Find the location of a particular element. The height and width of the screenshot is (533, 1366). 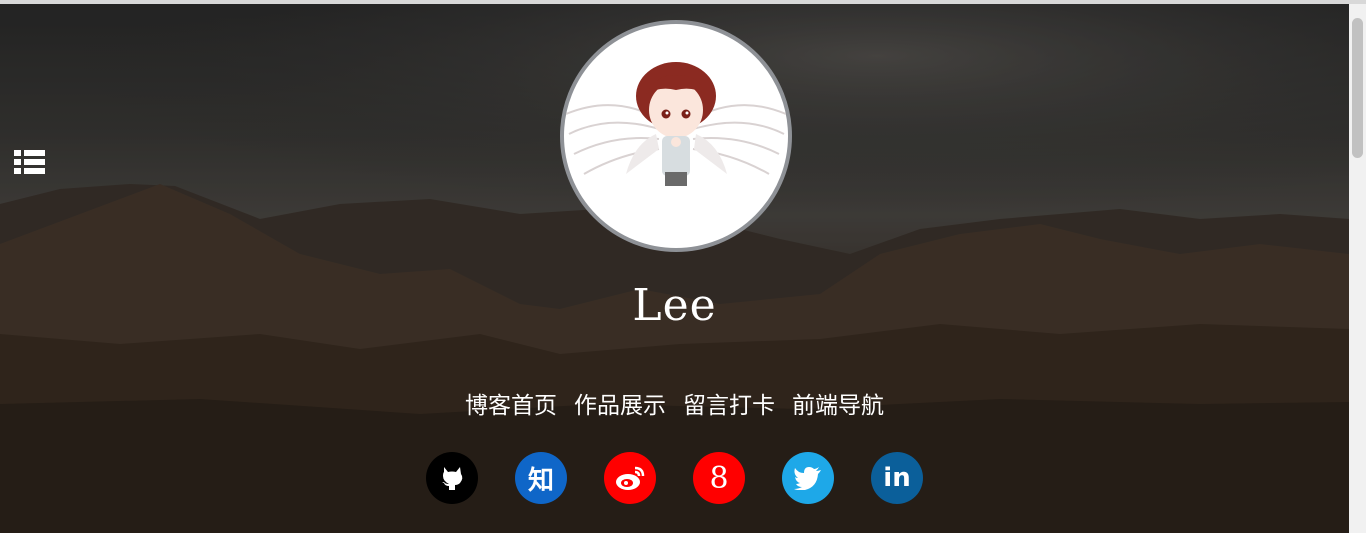

nav-link-guestbook: 留言打卡 is located at coordinates (729, 403).